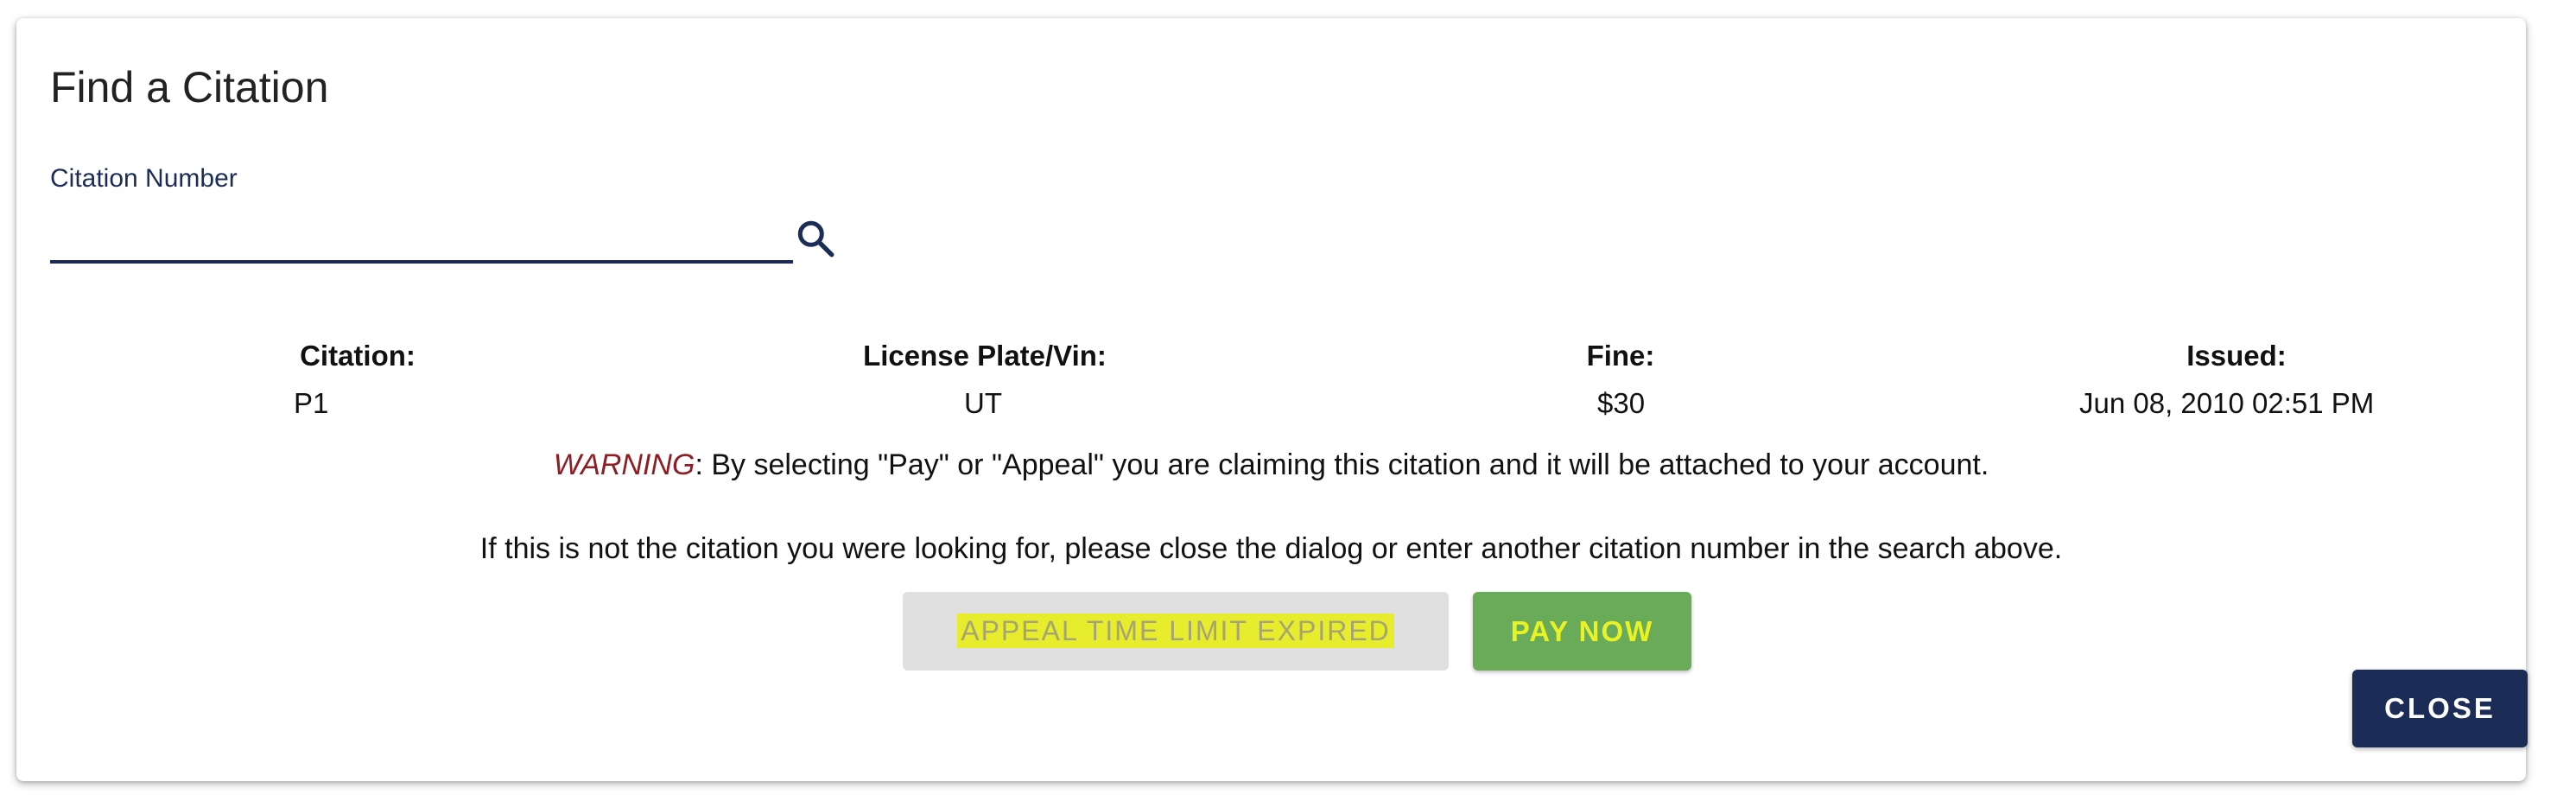 The height and width of the screenshot is (801, 2576). What do you see at coordinates (815, 238) in the screenshot?
I see `search-icon` at bounding box center [815, 238].